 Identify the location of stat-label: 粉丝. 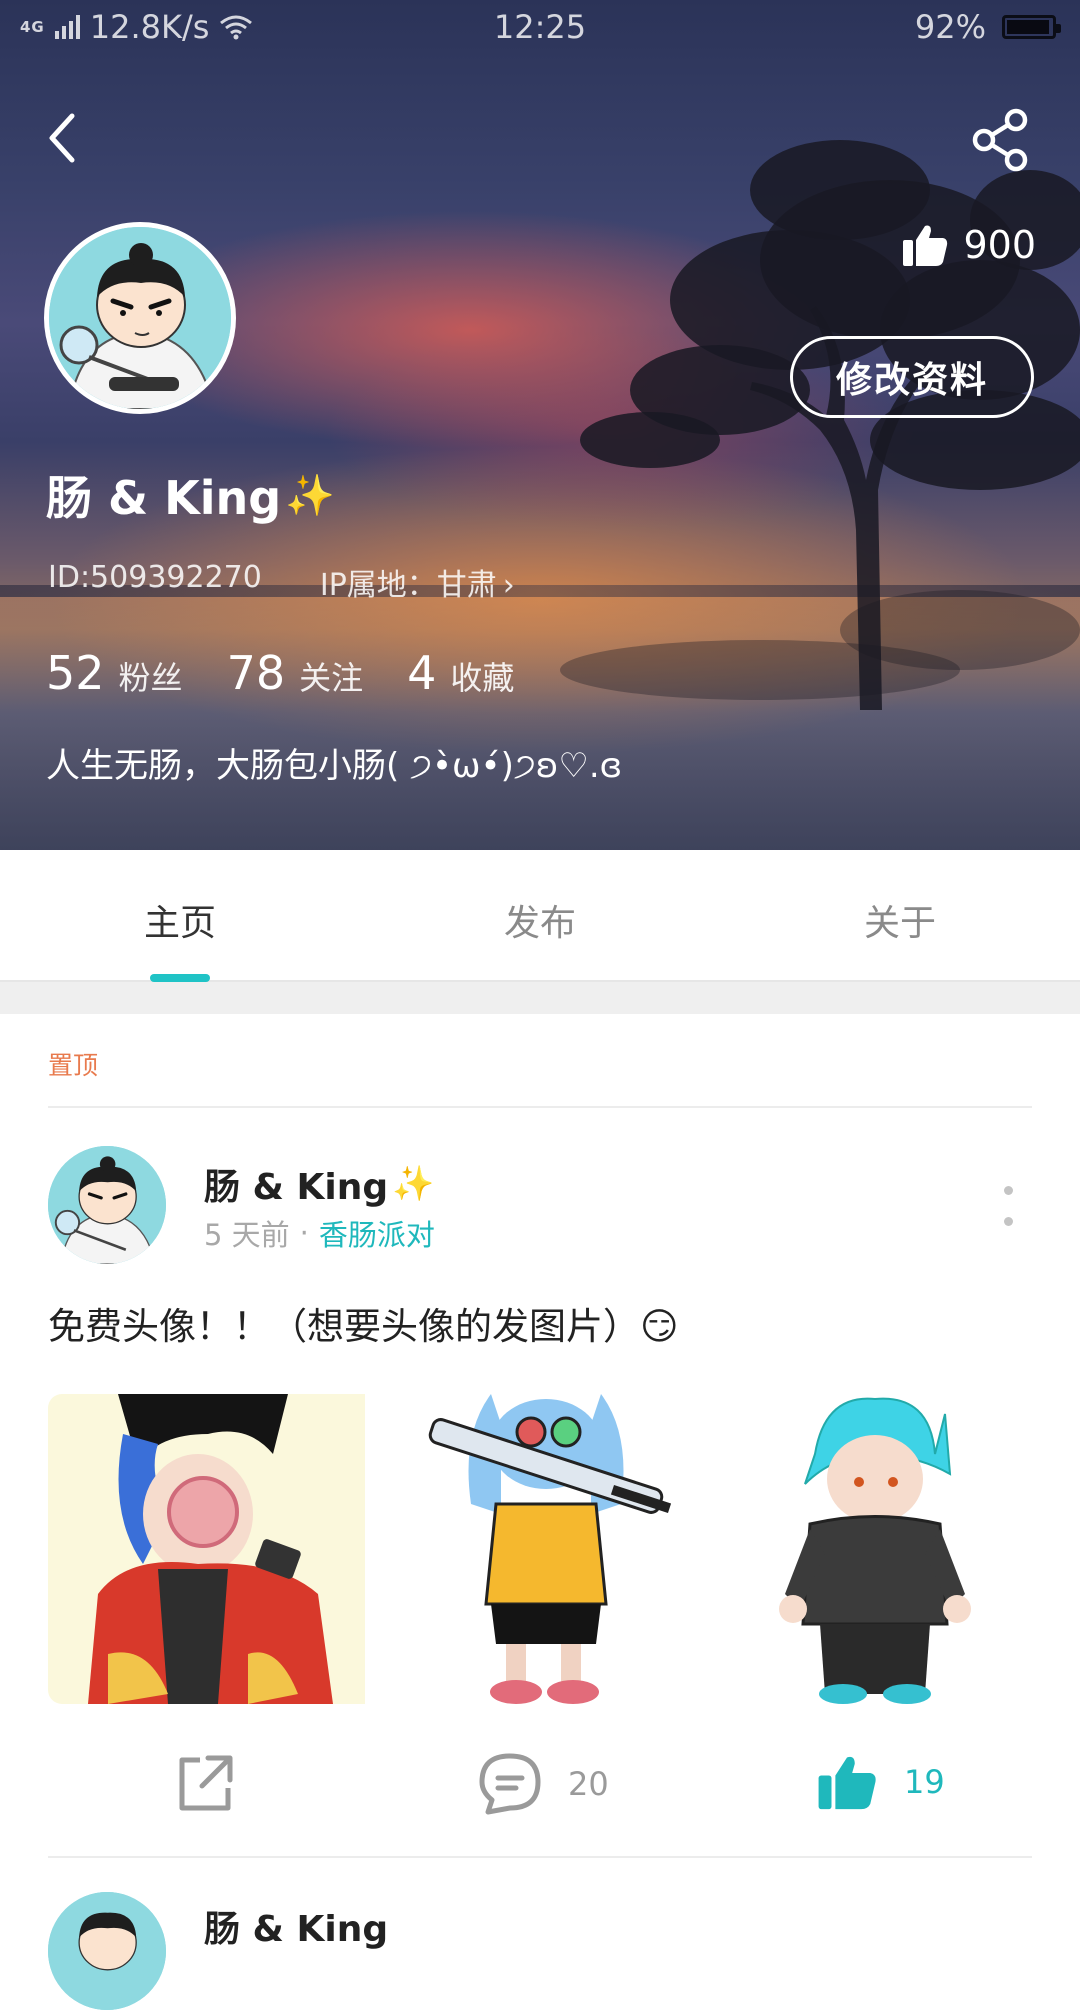
(150, 678).